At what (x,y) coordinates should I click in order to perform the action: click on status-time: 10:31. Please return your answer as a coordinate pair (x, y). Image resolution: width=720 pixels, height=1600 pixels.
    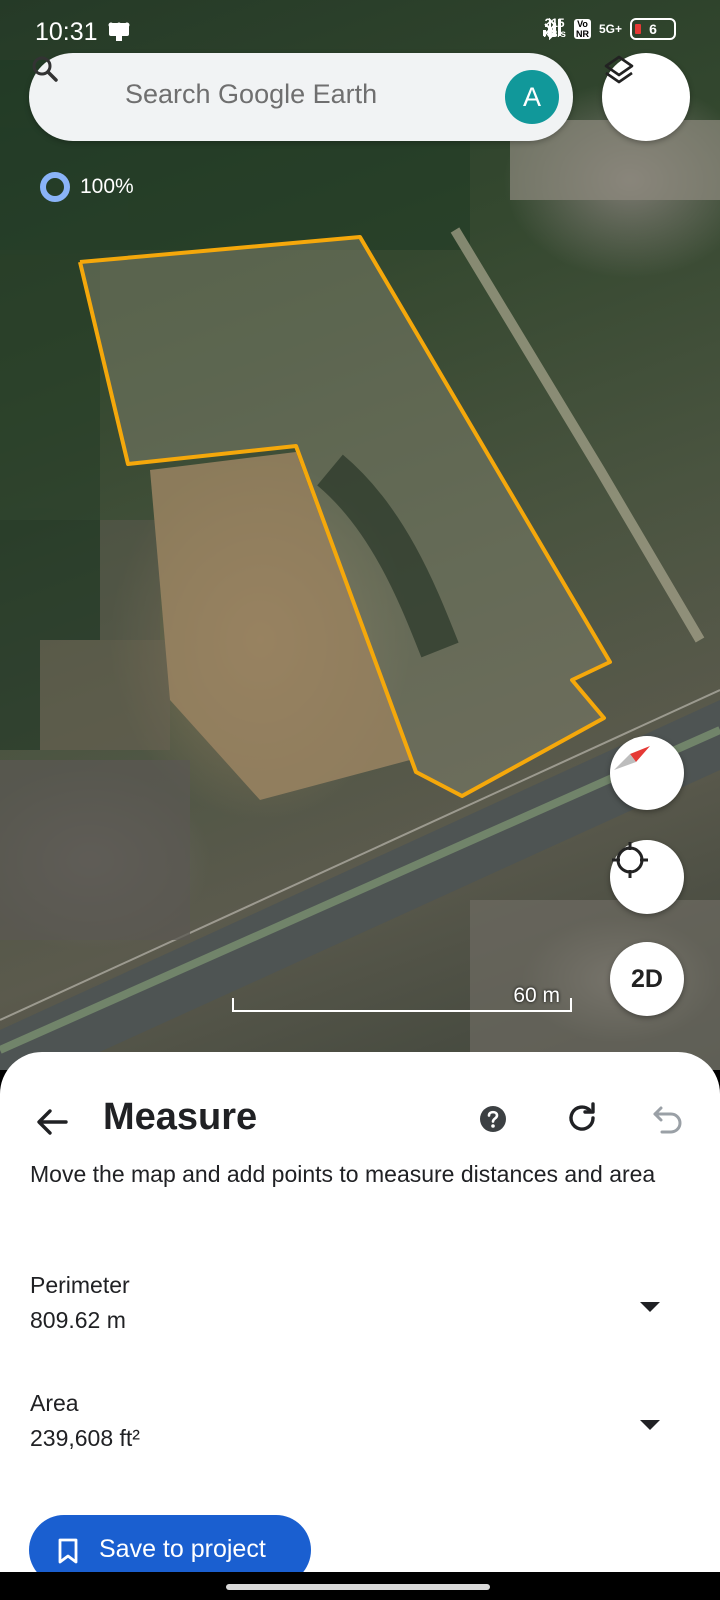
    Looking at the image, I should click on (66, 32).